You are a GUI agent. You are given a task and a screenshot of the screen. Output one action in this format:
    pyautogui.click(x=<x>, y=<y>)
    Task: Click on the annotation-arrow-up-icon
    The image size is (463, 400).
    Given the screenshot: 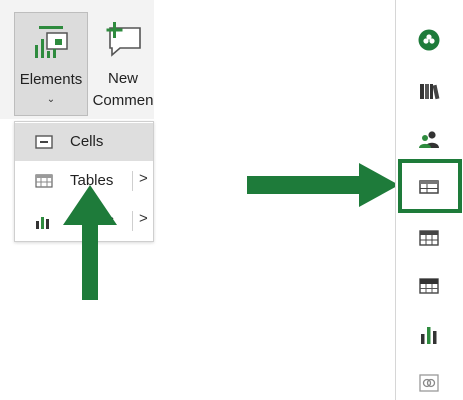 What is the action you would take?
    pyautogui.click(x=90, y=242)
    